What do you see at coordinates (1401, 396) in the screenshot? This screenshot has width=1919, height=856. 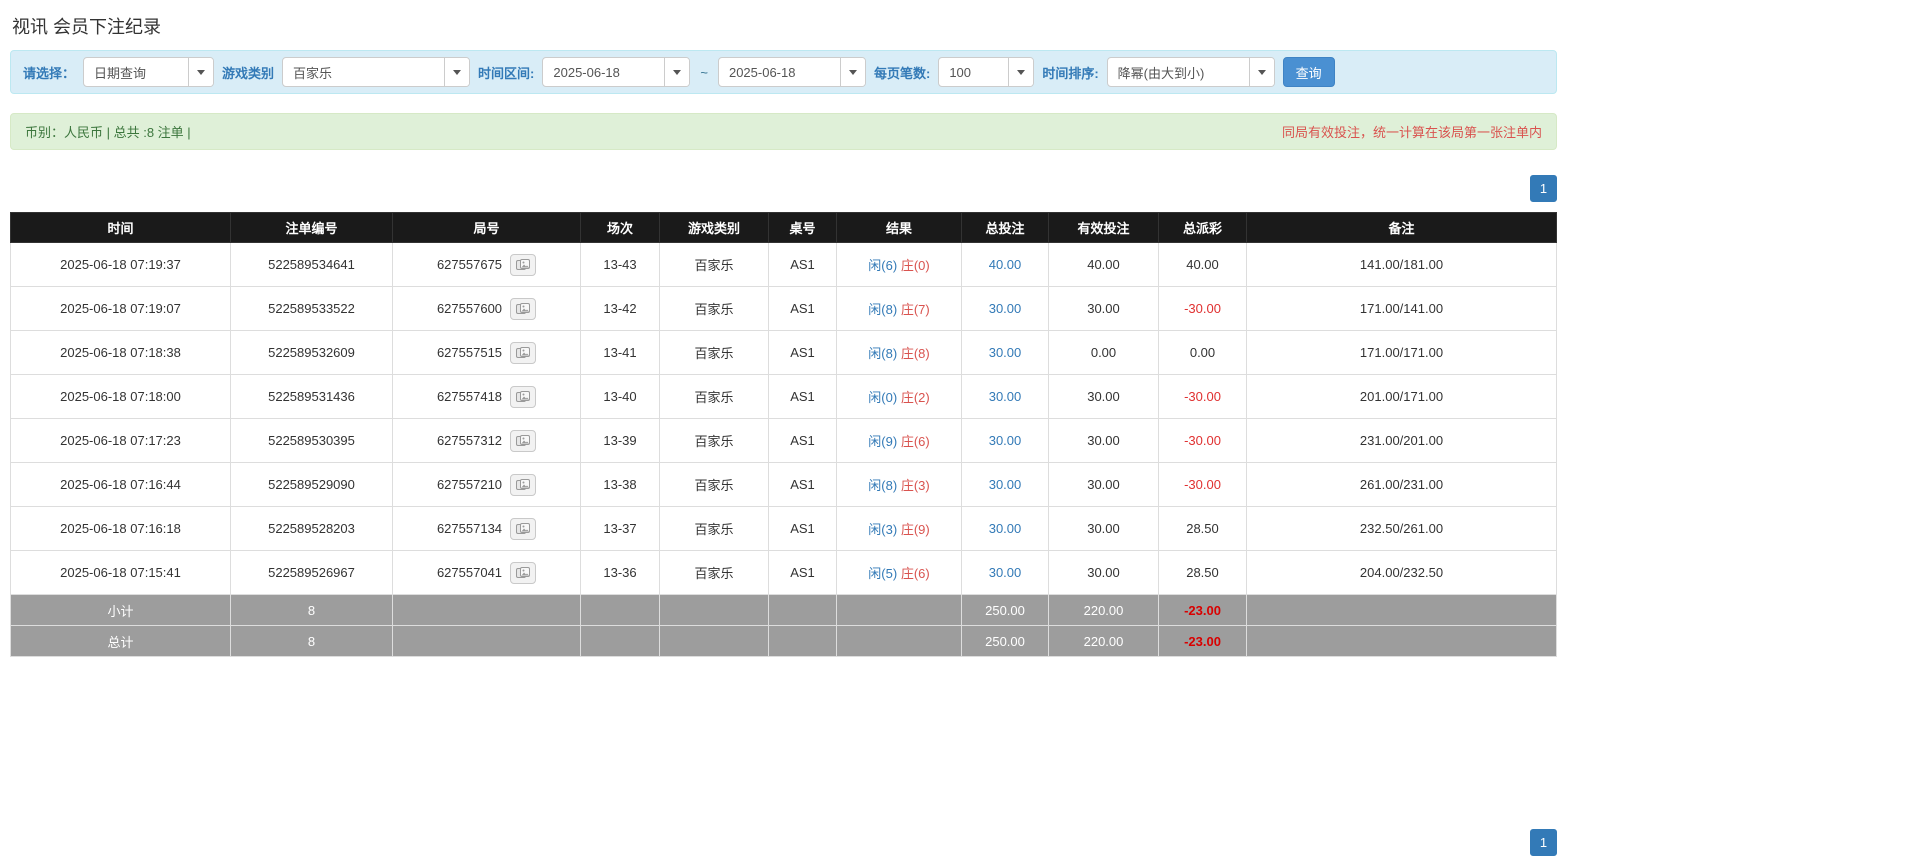 I see `cell-note: 201.00/171.00` at bounding box center [1401, 396].